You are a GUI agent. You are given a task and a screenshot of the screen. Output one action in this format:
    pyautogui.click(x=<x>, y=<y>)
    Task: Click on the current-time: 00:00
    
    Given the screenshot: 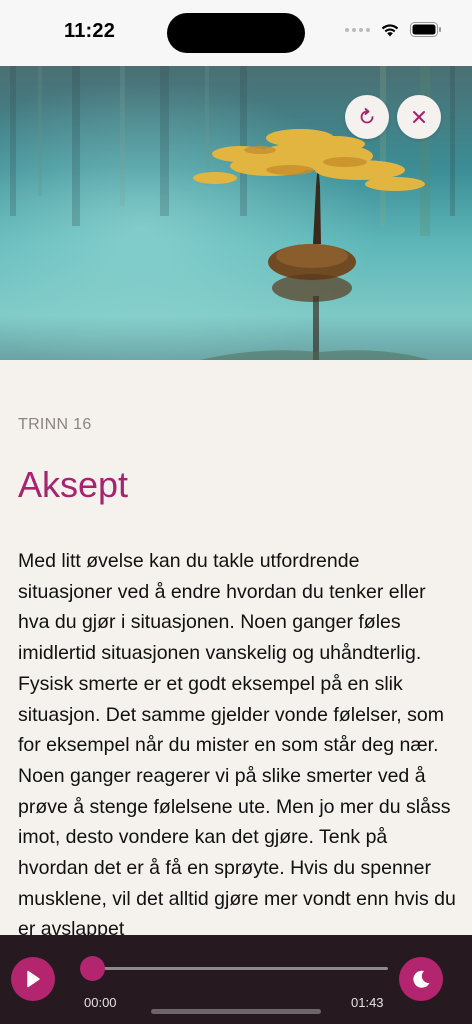 What is the action you would take?
    pyautogui.click(x=100, y=1002)
    